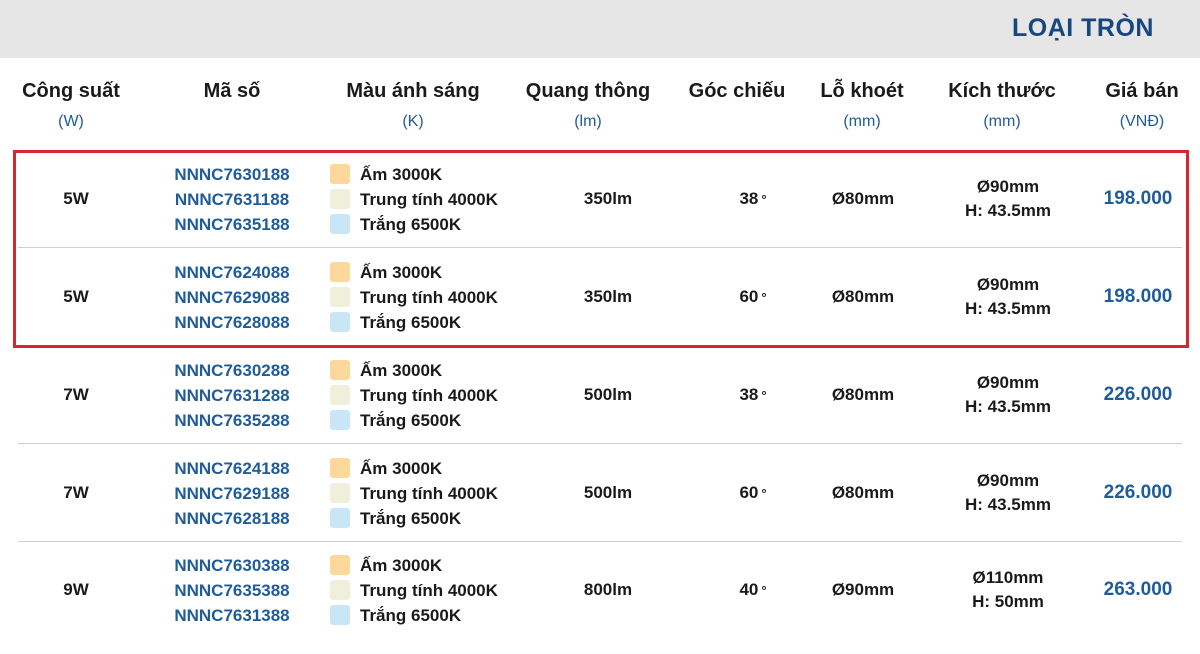  Describe the element at coordinates (232, 565) in the screenshot. I see `product-code: NNNC7630388` at that location.